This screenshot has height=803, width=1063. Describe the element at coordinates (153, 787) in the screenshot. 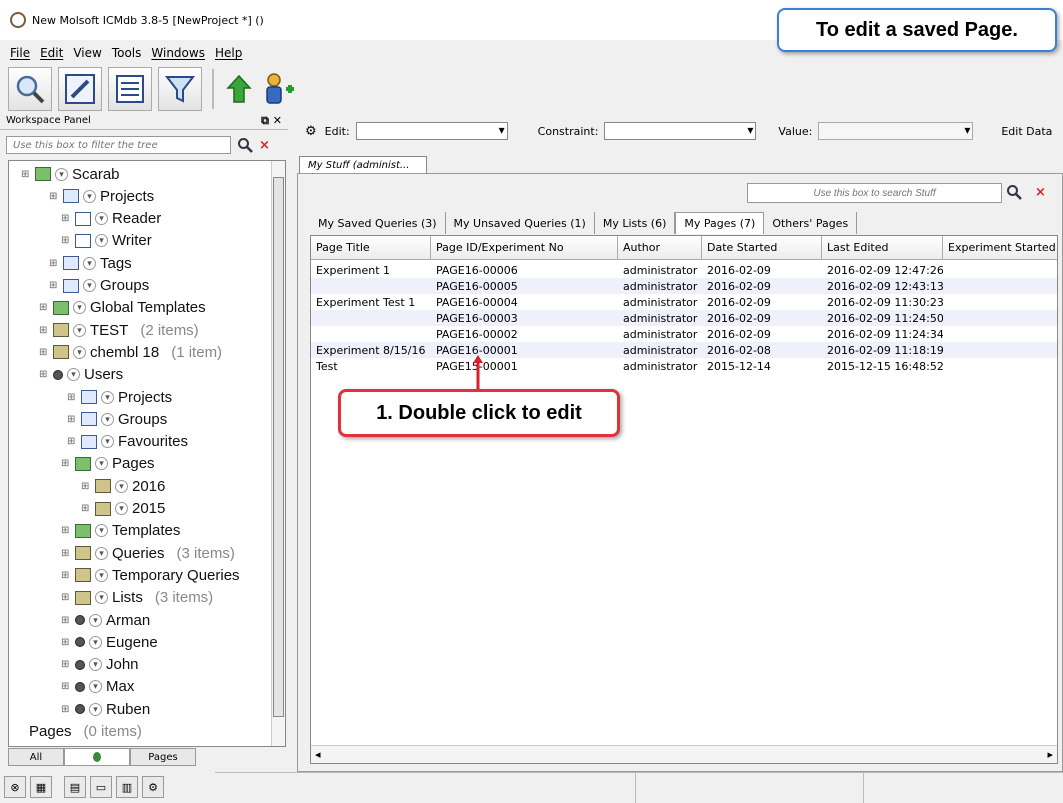

I see `settings-button: ⚙` at that location.